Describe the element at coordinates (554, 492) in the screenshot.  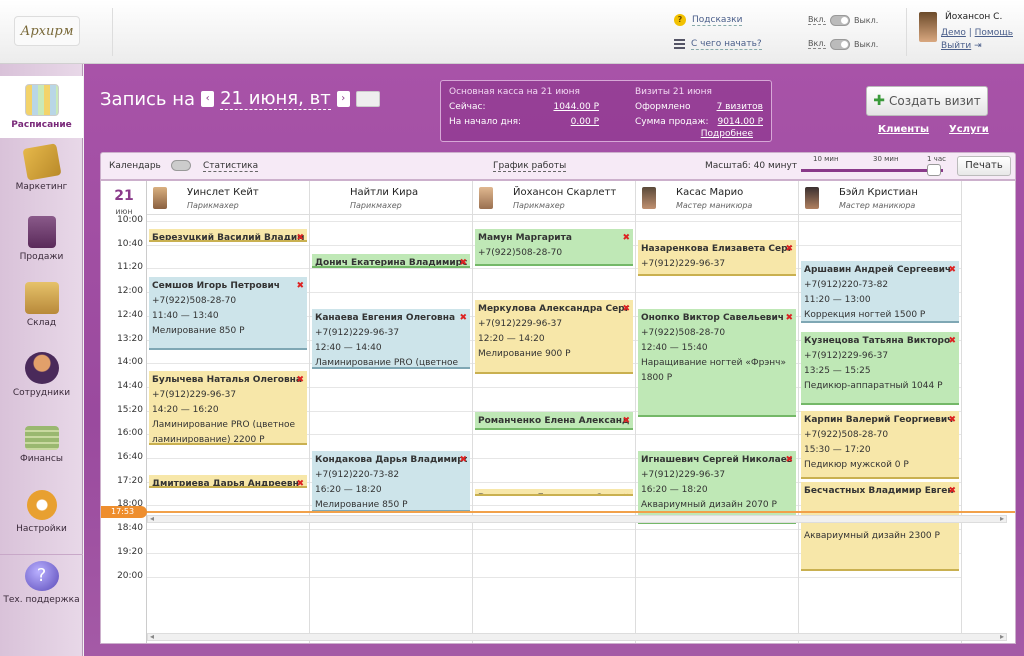
I see `appointment-card: Воронцова Екатерина Олего✖` at that location.